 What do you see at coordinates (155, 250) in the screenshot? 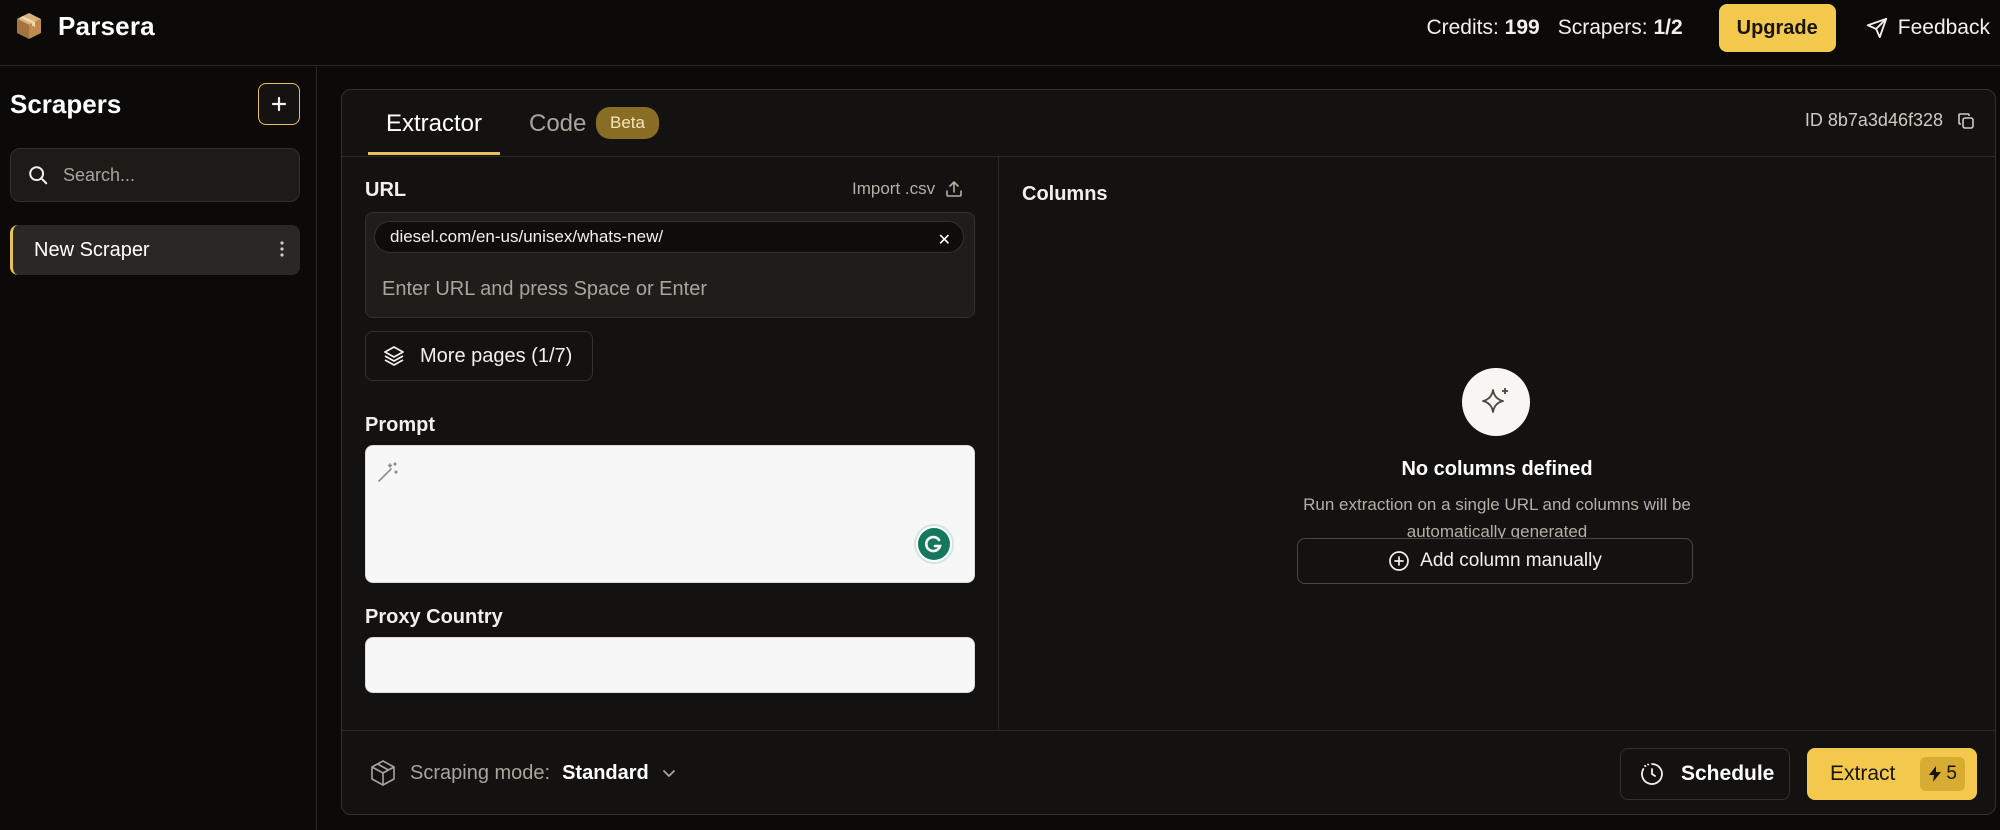
I see `sidebar-item-new-scraper: New Scraper` at bounding box center [155, 250].